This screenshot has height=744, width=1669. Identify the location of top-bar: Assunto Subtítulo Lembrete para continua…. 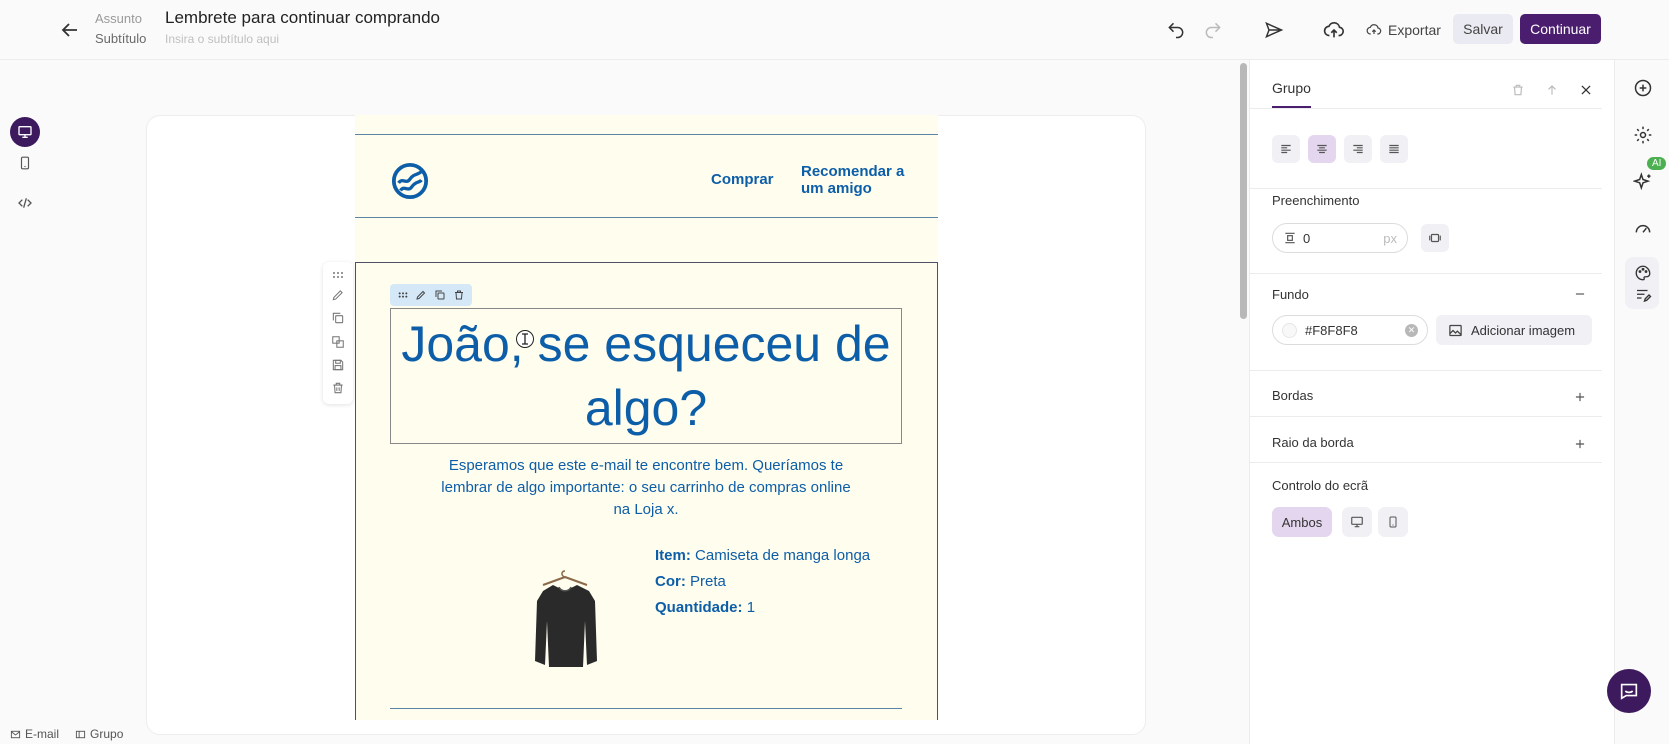
(834, 30).